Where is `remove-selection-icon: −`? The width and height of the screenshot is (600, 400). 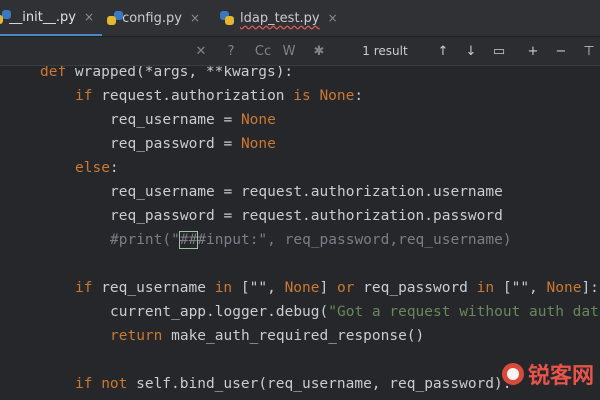 remove-selection-icon: − is located at coordinates (561, 51).